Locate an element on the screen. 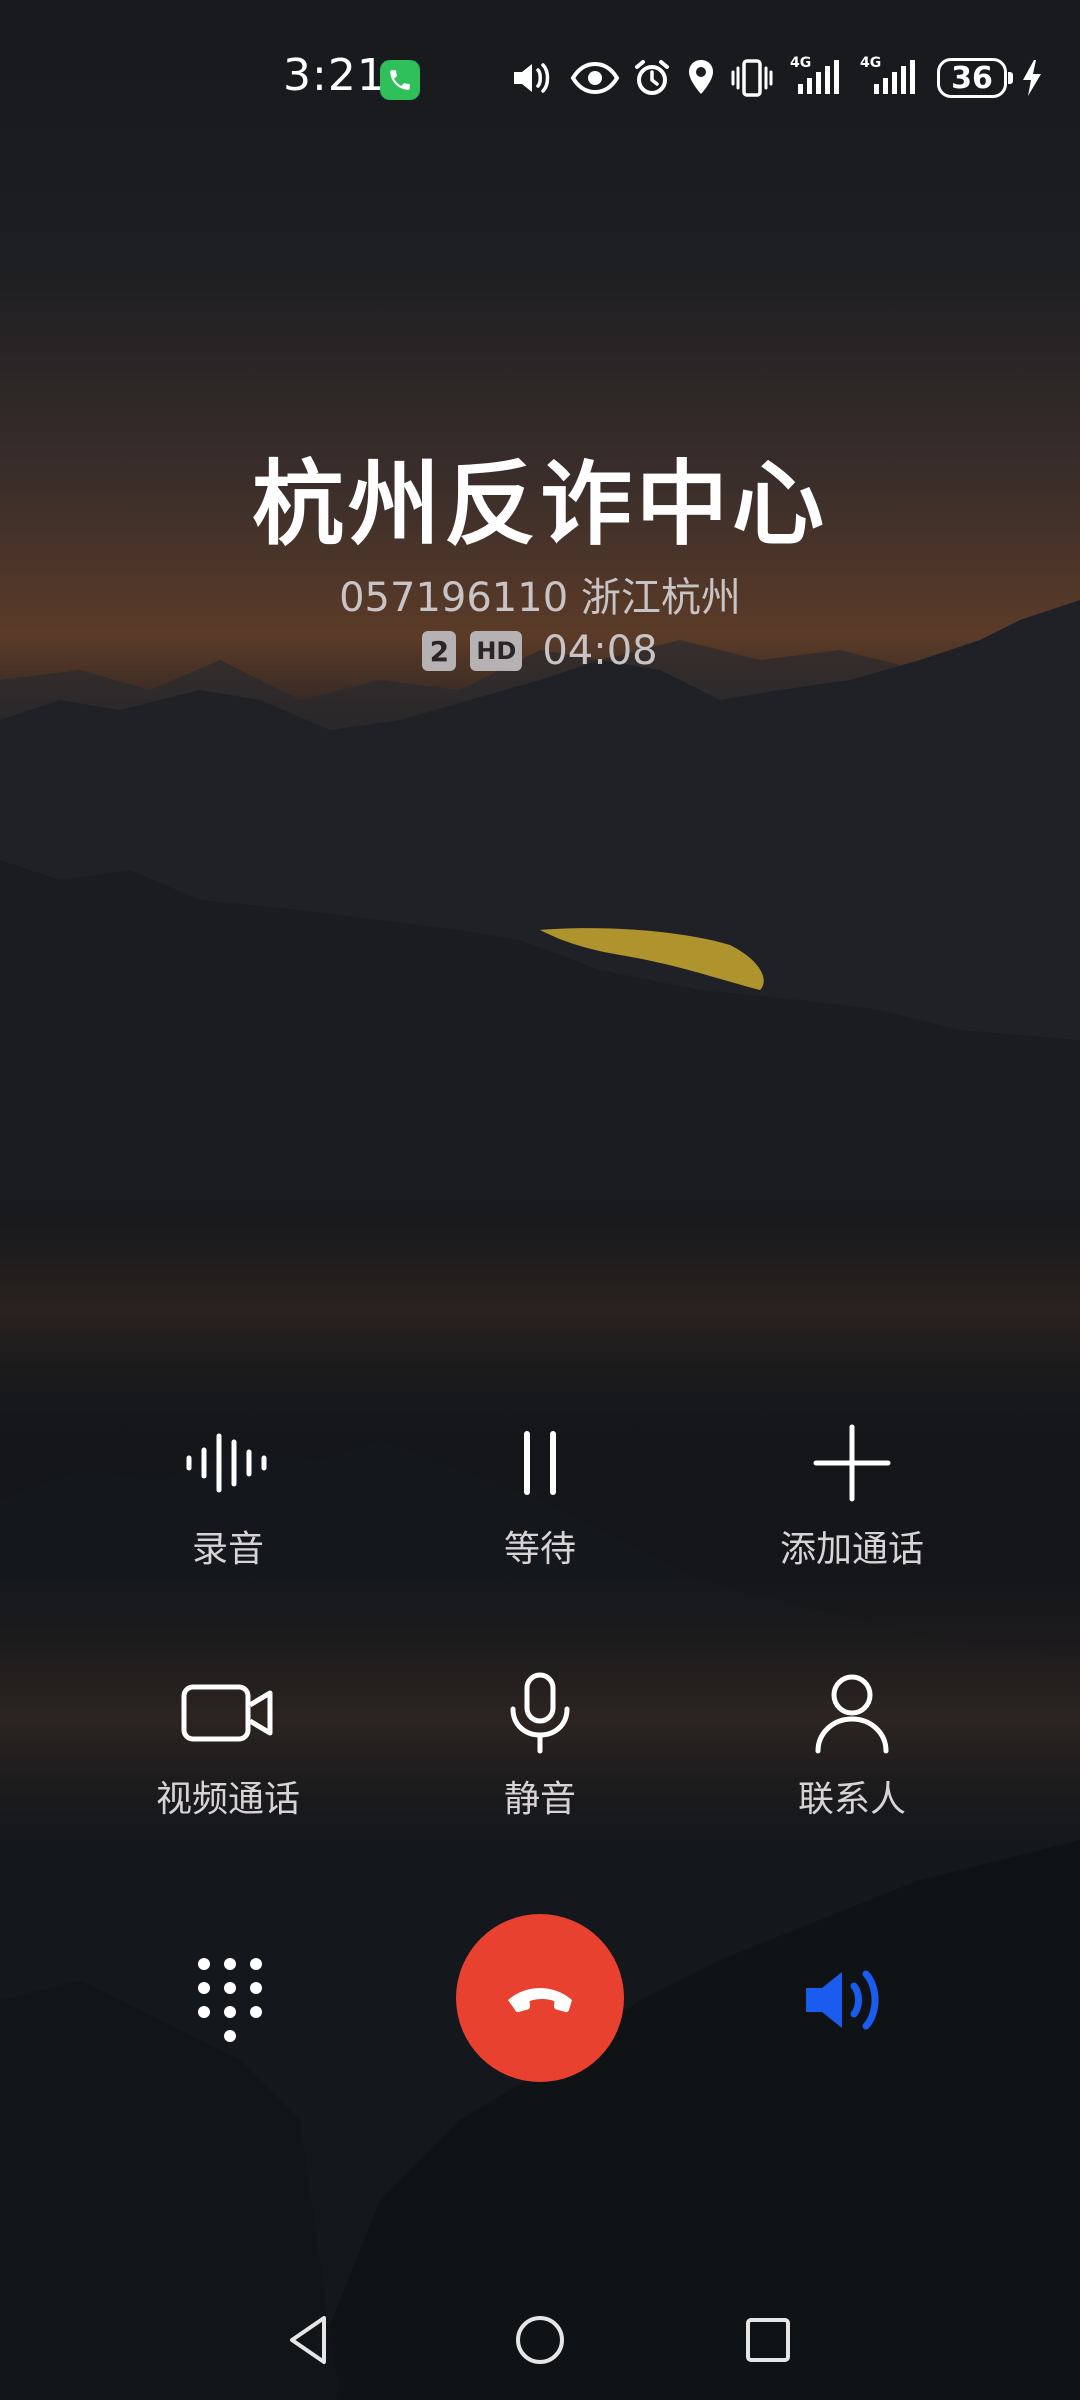 Image resolution: width=1080 pixels, height=2400 pixels. contacts-button: 联系人 is located at coordinates (852, 1745).